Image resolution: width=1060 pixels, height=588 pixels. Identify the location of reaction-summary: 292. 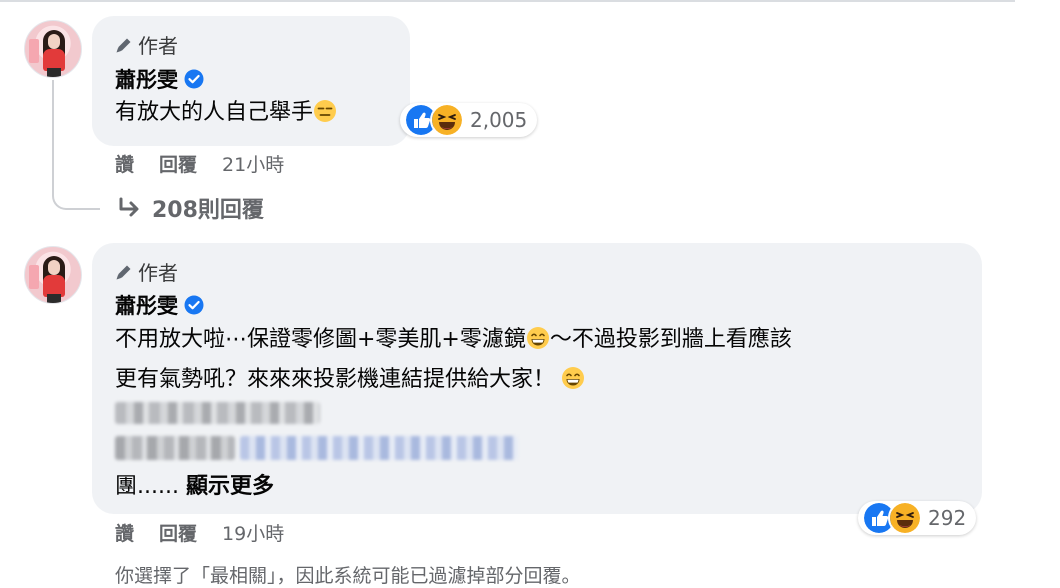
(917, 518).